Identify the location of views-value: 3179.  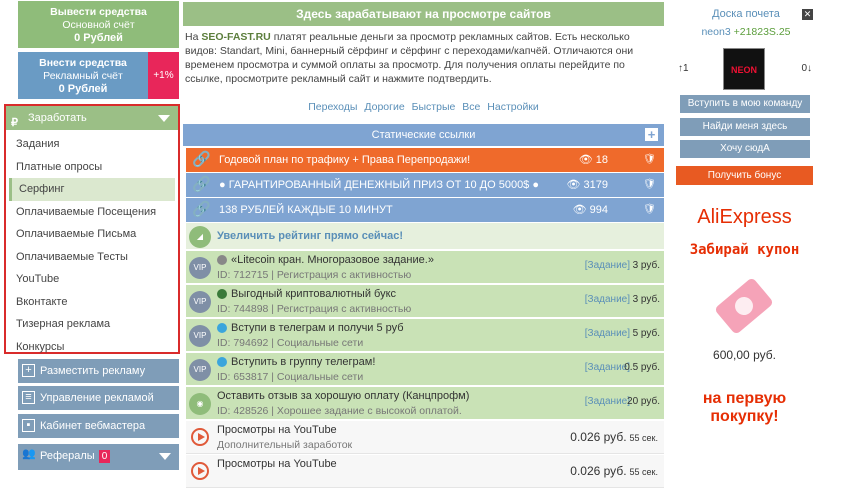
(595, 185).